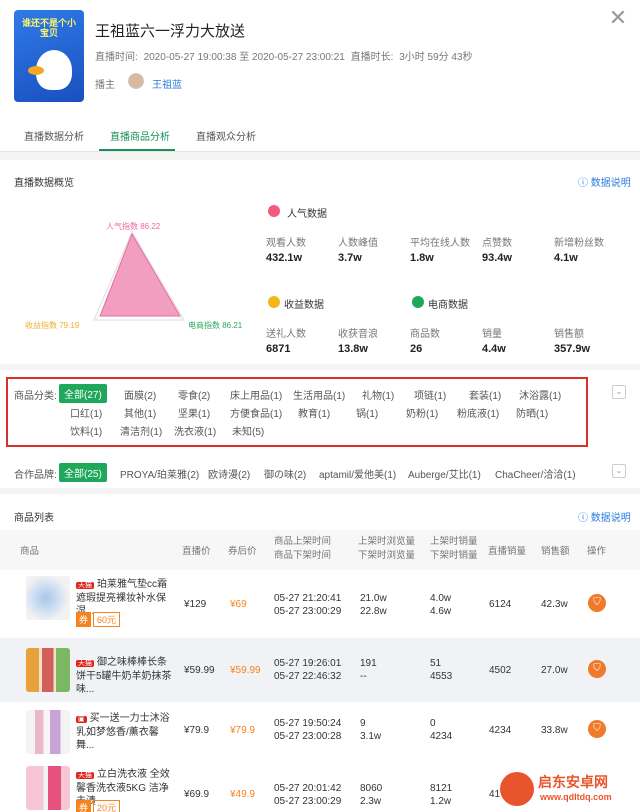 This screenshot has height=812, width=640. What do you see at coordinates (196, 551) in the screenshot?
I see `col-header-live-price: 直播价` at bounding box center [196, 551].